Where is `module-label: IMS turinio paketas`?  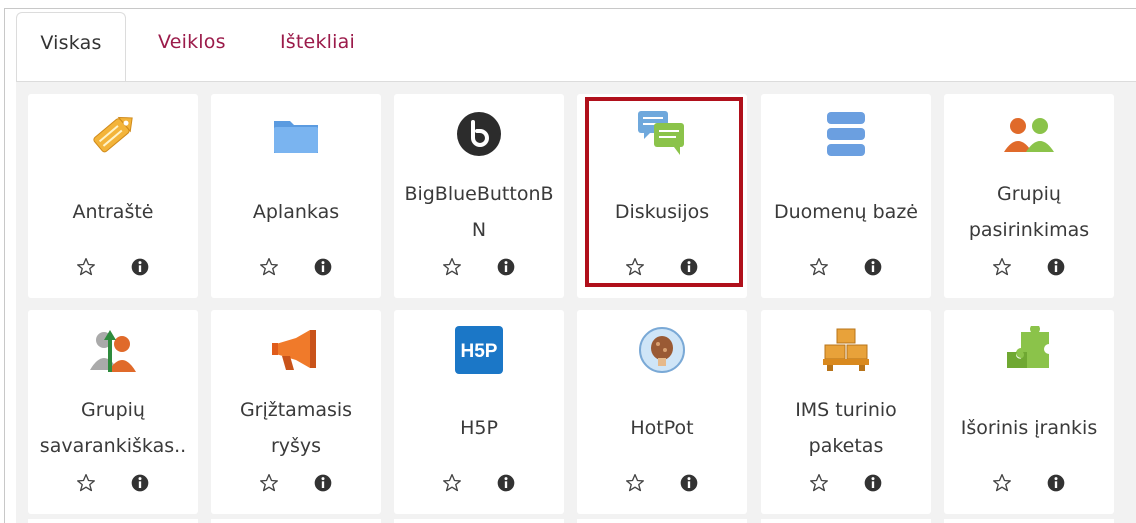 module-label: IMS turinio paketas is located at coordinates (846, 428).